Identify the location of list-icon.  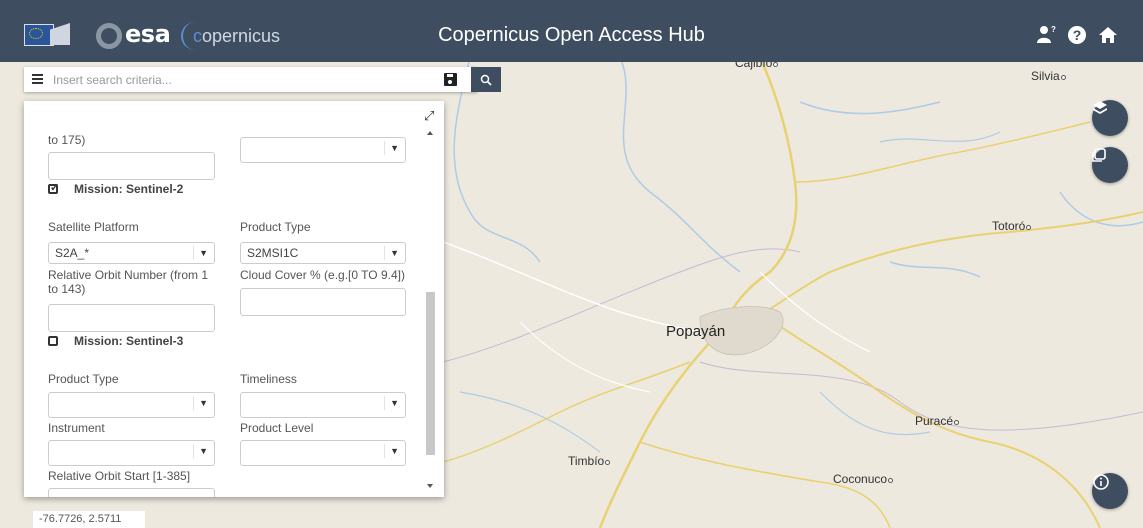
(1099, 155).